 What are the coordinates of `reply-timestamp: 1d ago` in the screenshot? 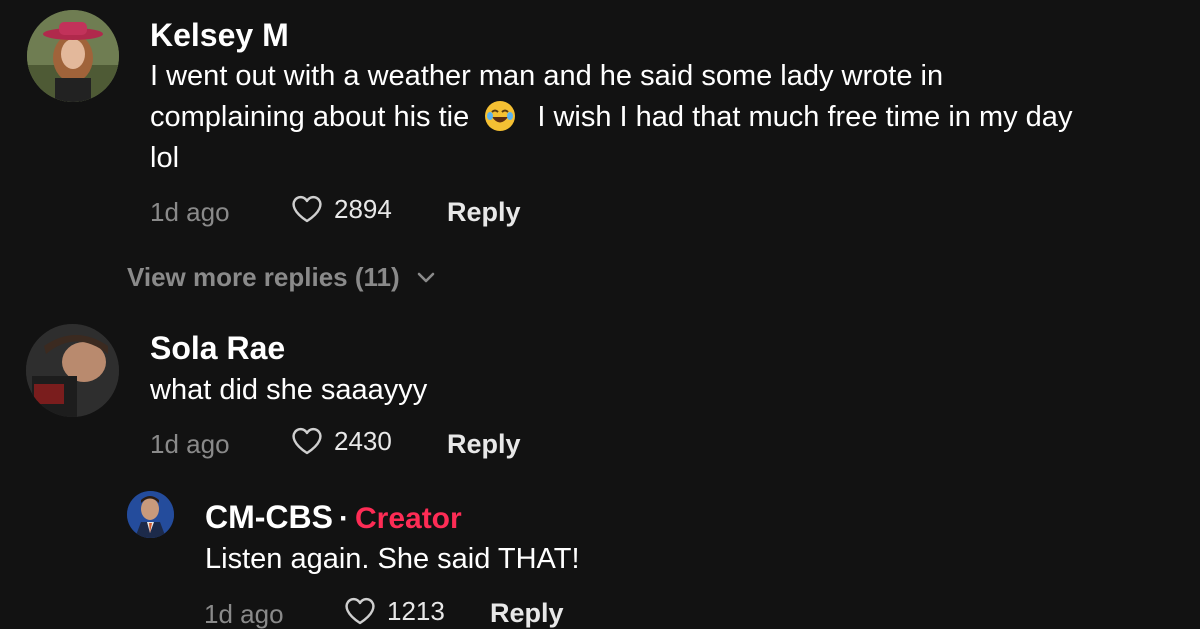 It's located at (244, 614).